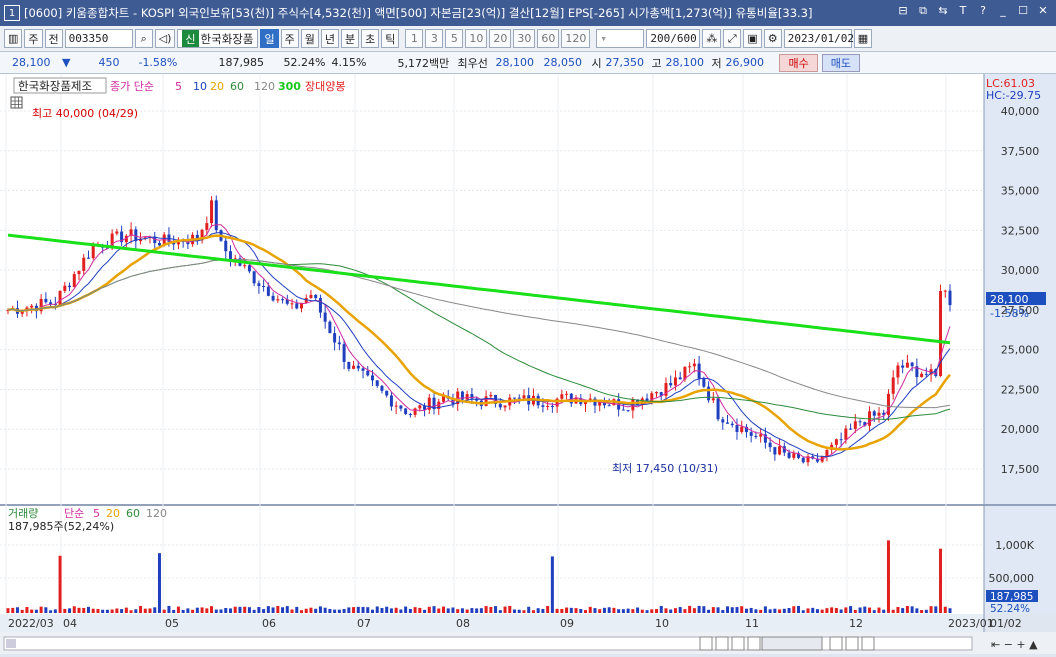 The image size is (1056, 657). I want to click on close-icon: ✕, so click(1043, 11).